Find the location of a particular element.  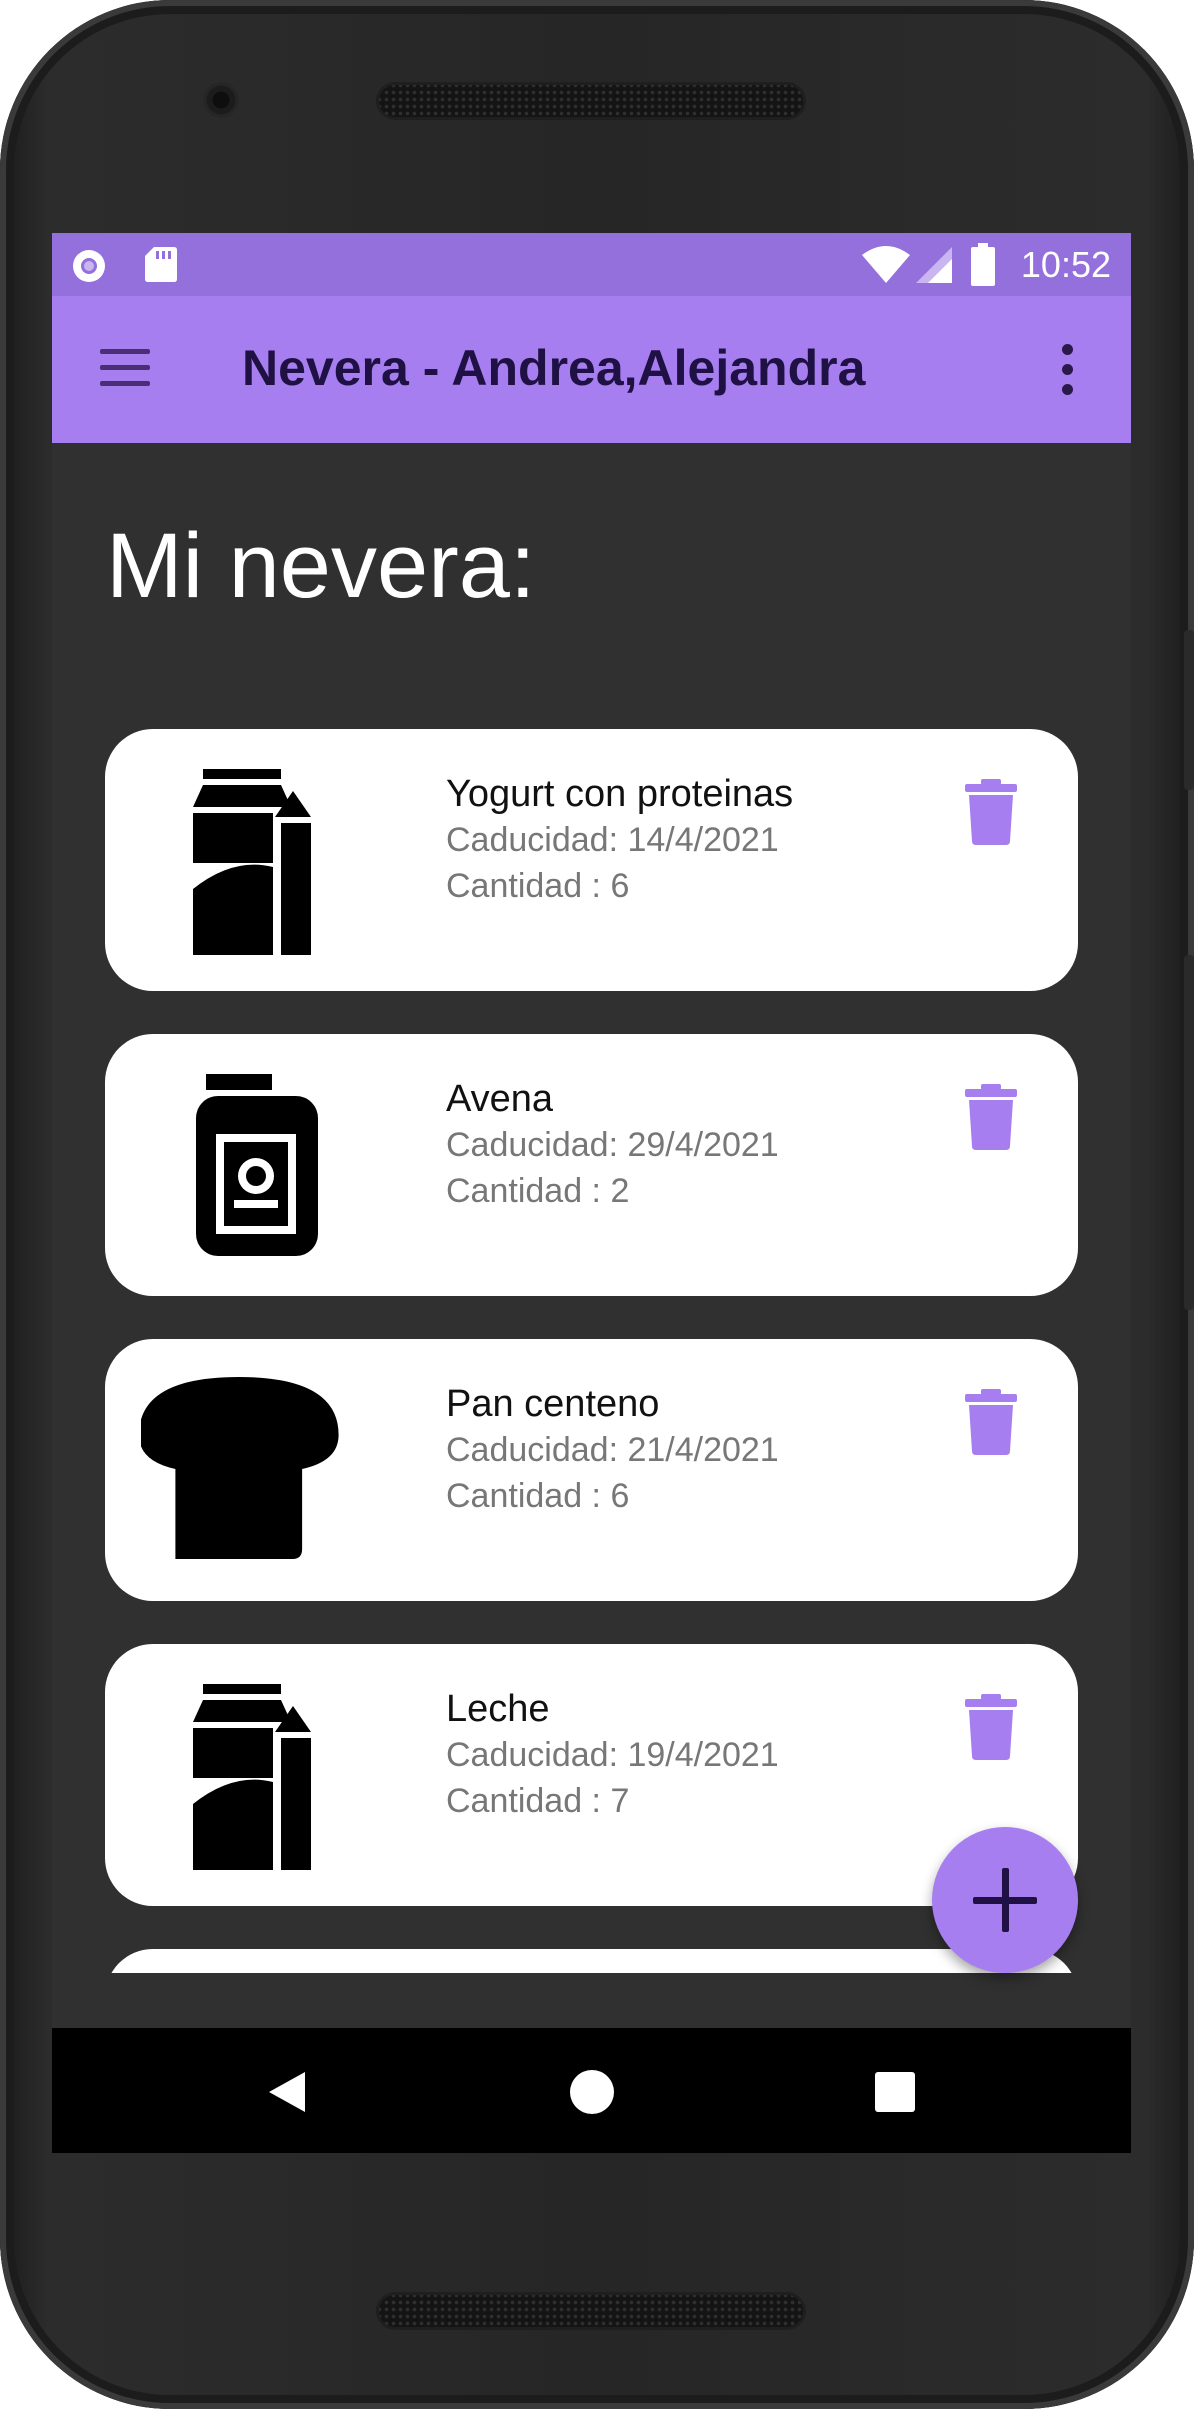

item-expiry: Caducidad: 14/4/2021 is located at coordinates (612, 840).